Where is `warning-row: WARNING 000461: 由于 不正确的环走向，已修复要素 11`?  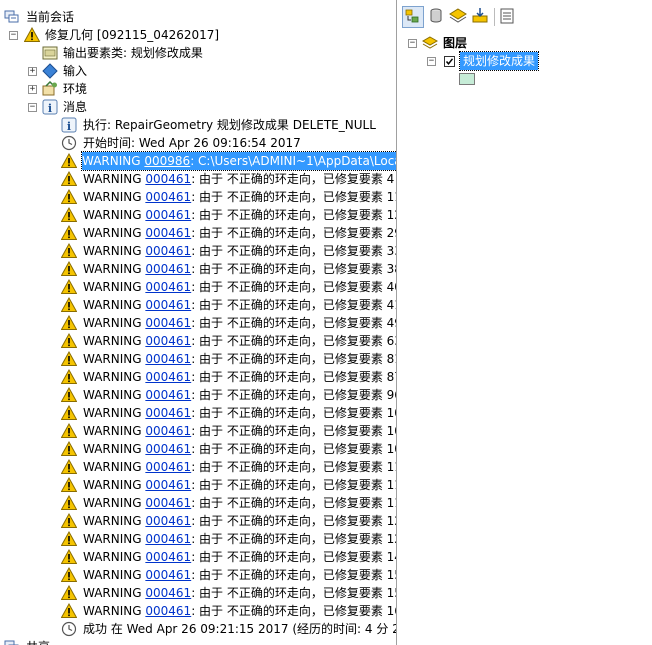 warning-row: WARNING 000461: 由于 不正确的环走向，已修复要素 11 is located at coordinates (198, 197).